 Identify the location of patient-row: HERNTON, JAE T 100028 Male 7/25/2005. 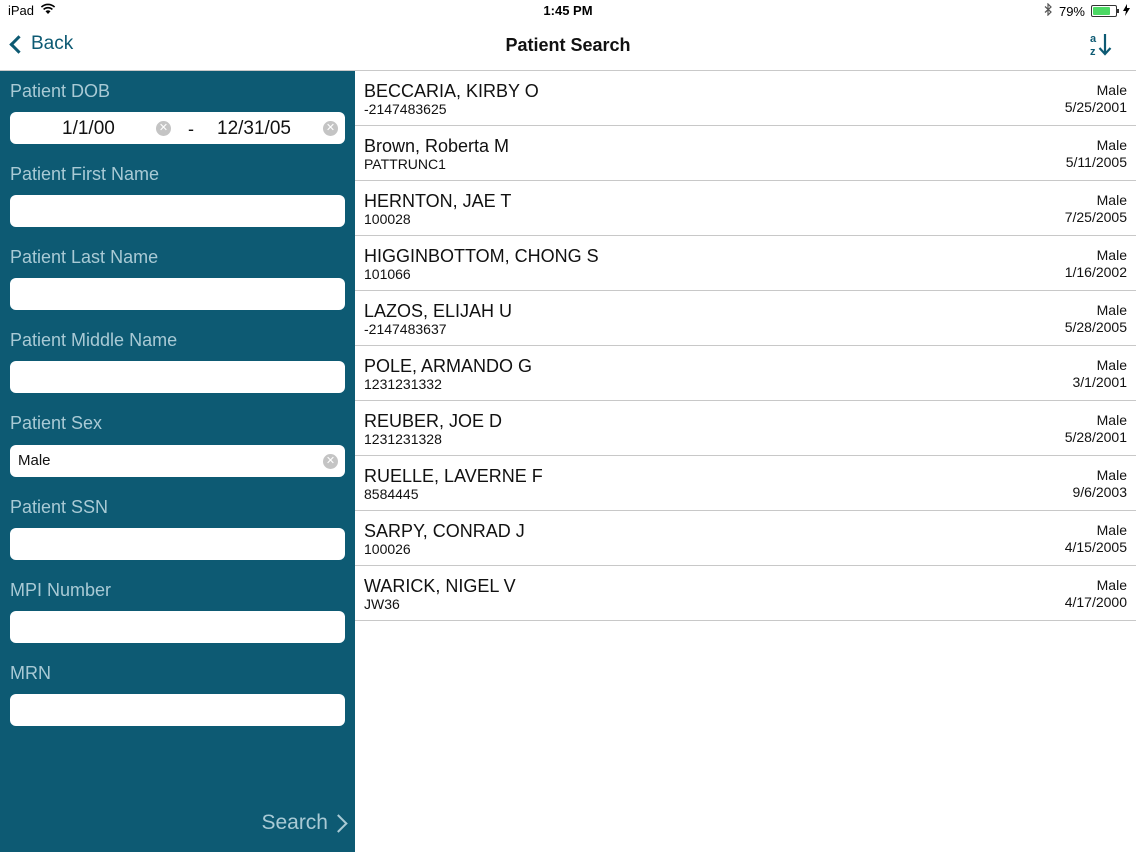
(745, 208).